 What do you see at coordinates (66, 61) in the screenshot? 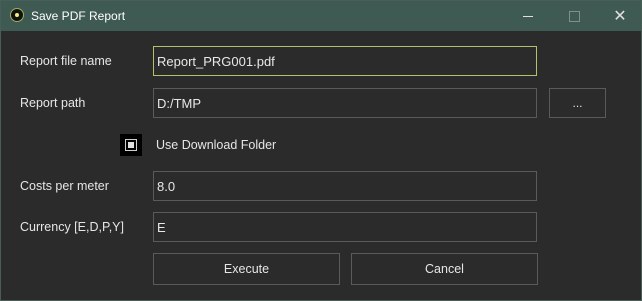
I see `report-file-name-label: Report file name` at bounding box center [66, 61].